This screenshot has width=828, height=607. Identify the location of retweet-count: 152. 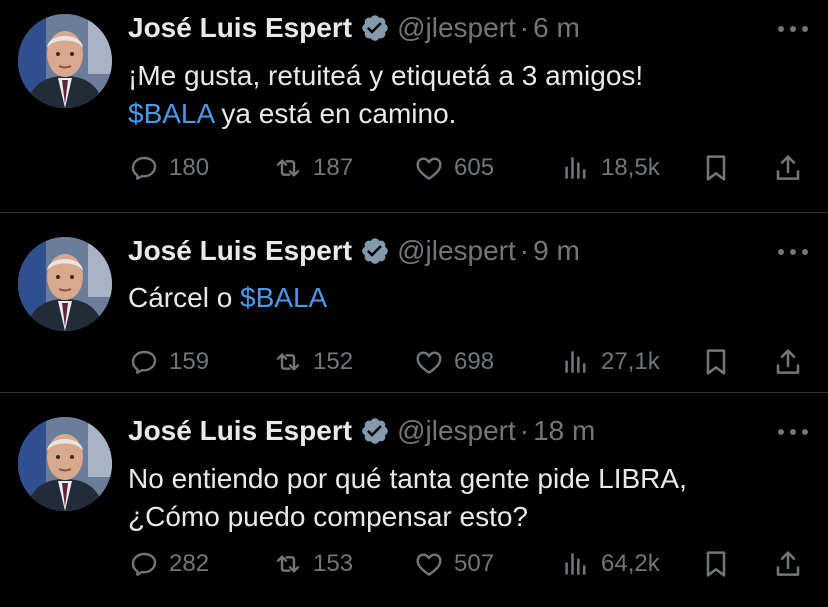
(333, 361).